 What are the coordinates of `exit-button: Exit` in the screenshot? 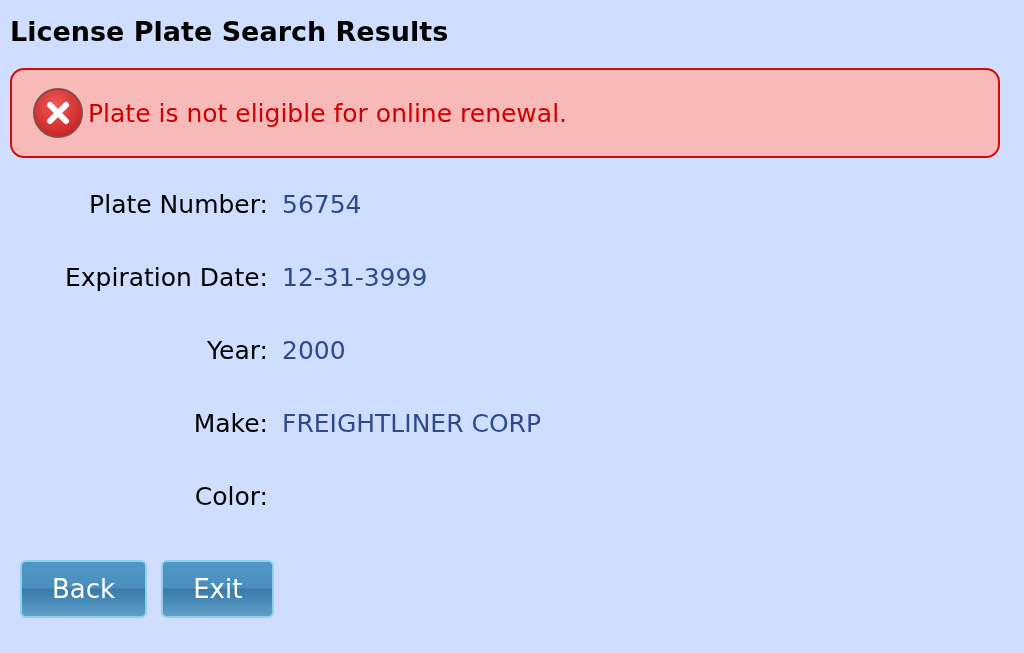 It's located at (218, 589).